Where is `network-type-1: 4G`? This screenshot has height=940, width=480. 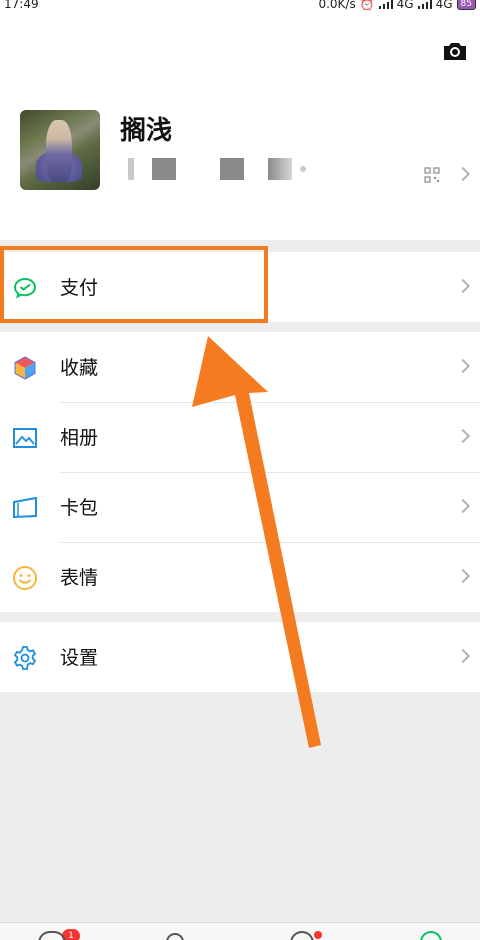
network-type-1: 4G is located at coordinates (405, 5).